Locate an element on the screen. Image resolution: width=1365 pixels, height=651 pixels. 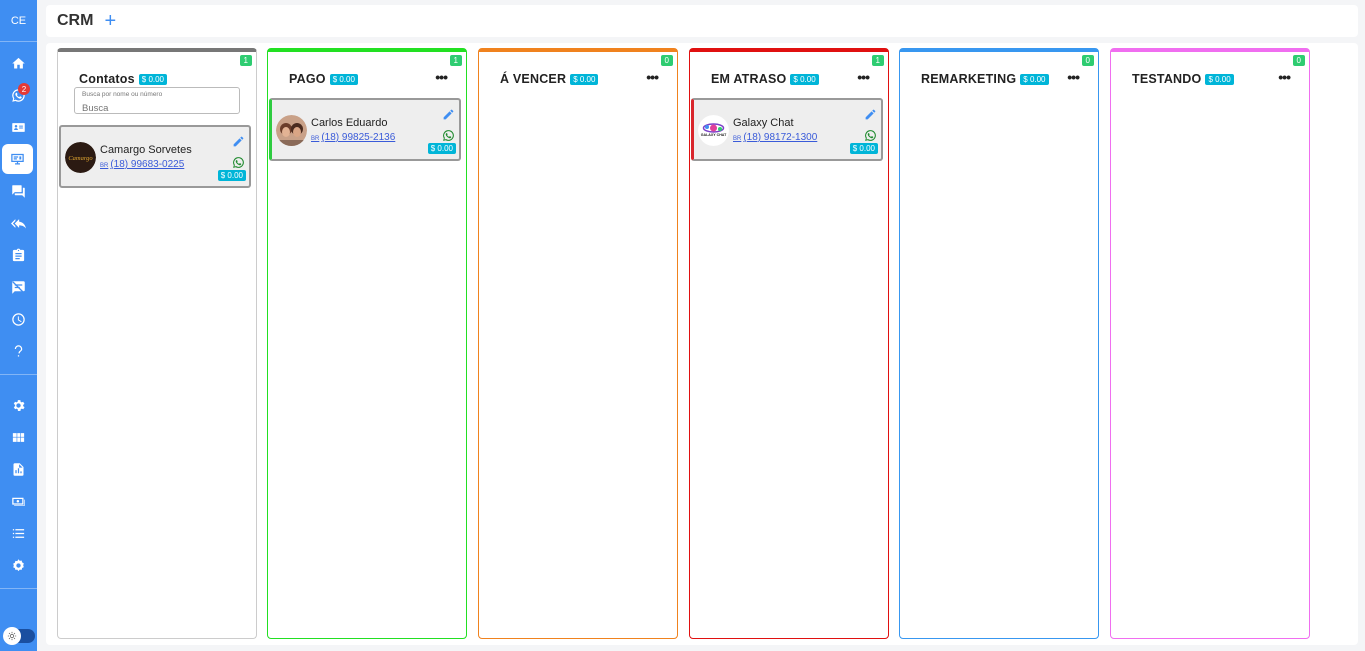
phone-number: (18) 99683-0225 is located at coordinates (147, 164).